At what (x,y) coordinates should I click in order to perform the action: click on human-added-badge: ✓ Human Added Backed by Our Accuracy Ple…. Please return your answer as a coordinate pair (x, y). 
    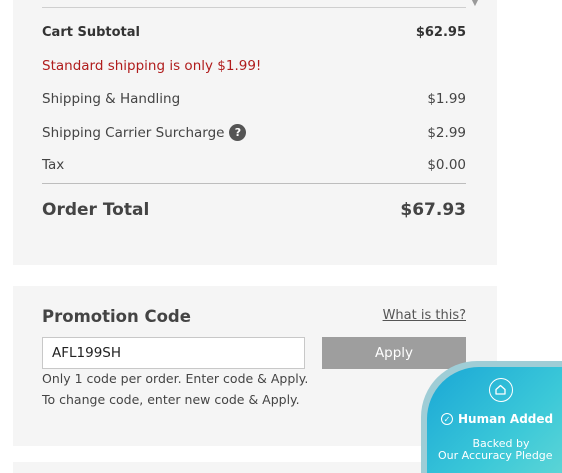
    Looking at the image, I should click on (491, 417).